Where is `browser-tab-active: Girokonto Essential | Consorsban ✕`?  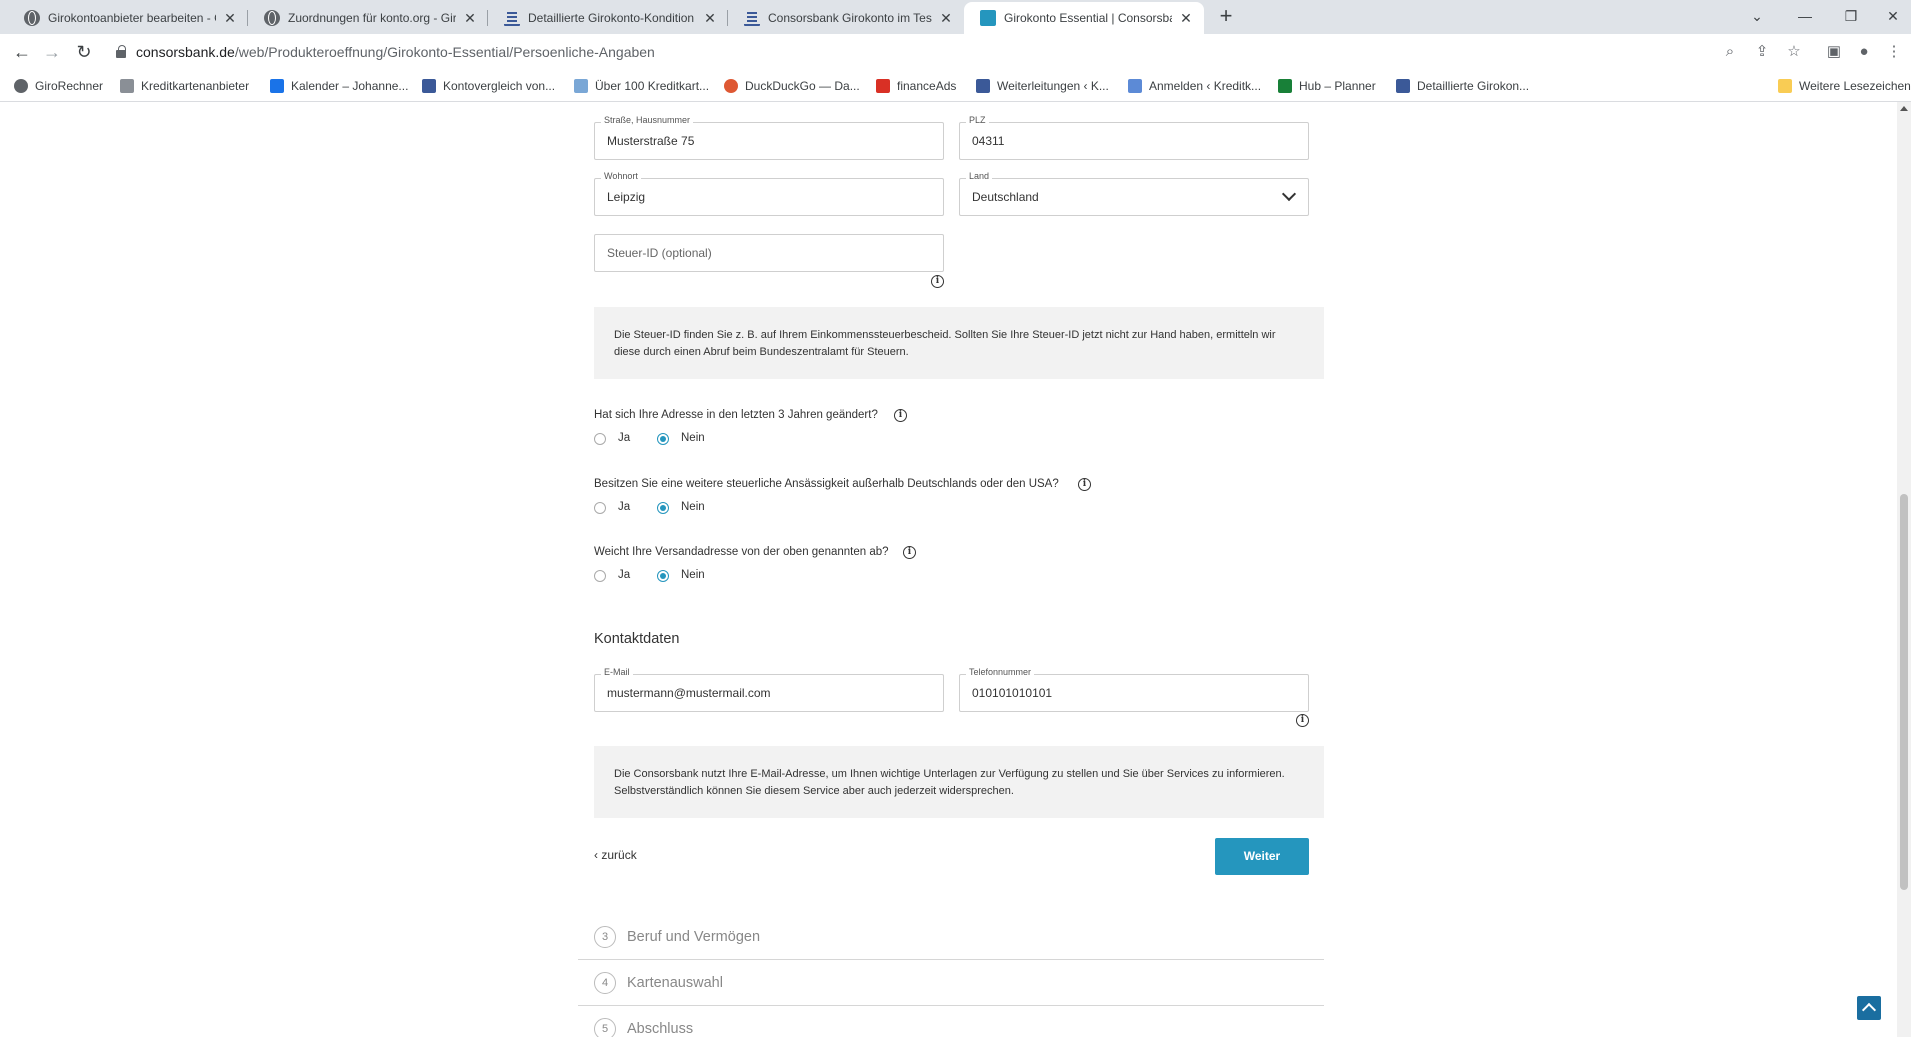
browser-tab-active: Girokonto Essential | Consorsban ✕ is located at coordinates (1084, 18).